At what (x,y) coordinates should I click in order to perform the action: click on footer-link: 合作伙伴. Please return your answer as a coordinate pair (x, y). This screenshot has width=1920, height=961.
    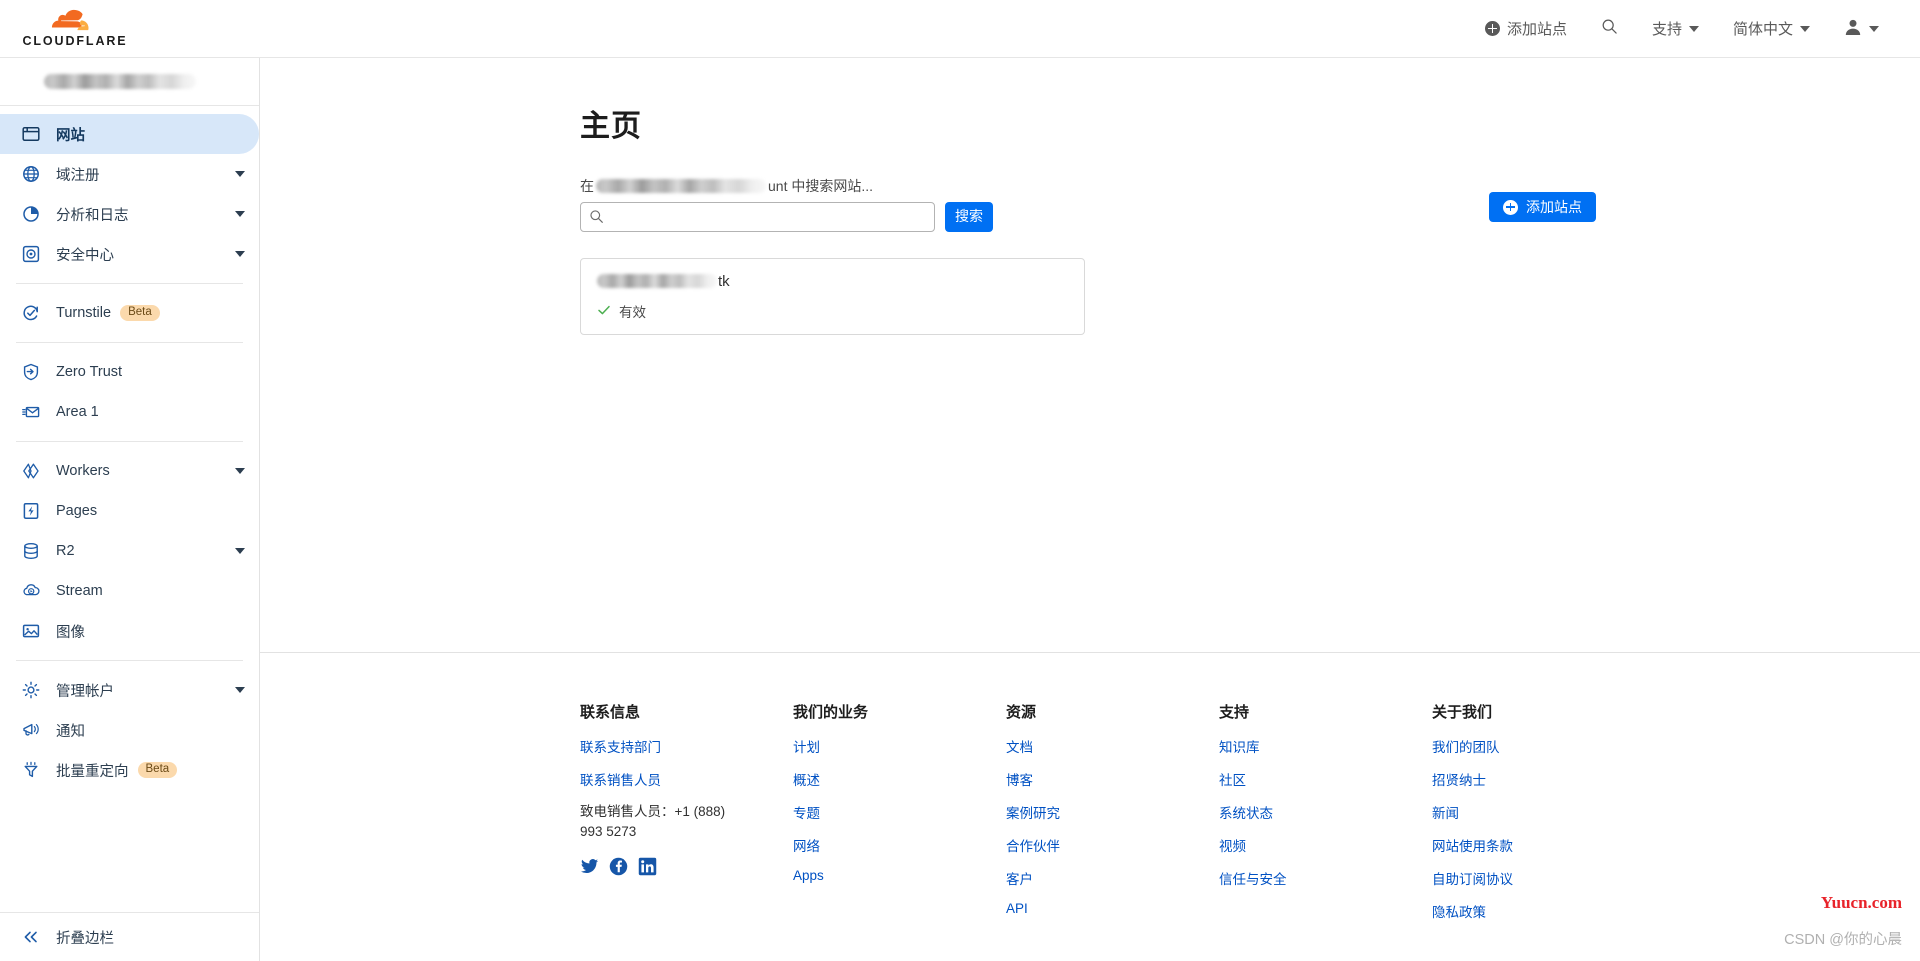
    Looking at the image, I should click on (1112, 845).